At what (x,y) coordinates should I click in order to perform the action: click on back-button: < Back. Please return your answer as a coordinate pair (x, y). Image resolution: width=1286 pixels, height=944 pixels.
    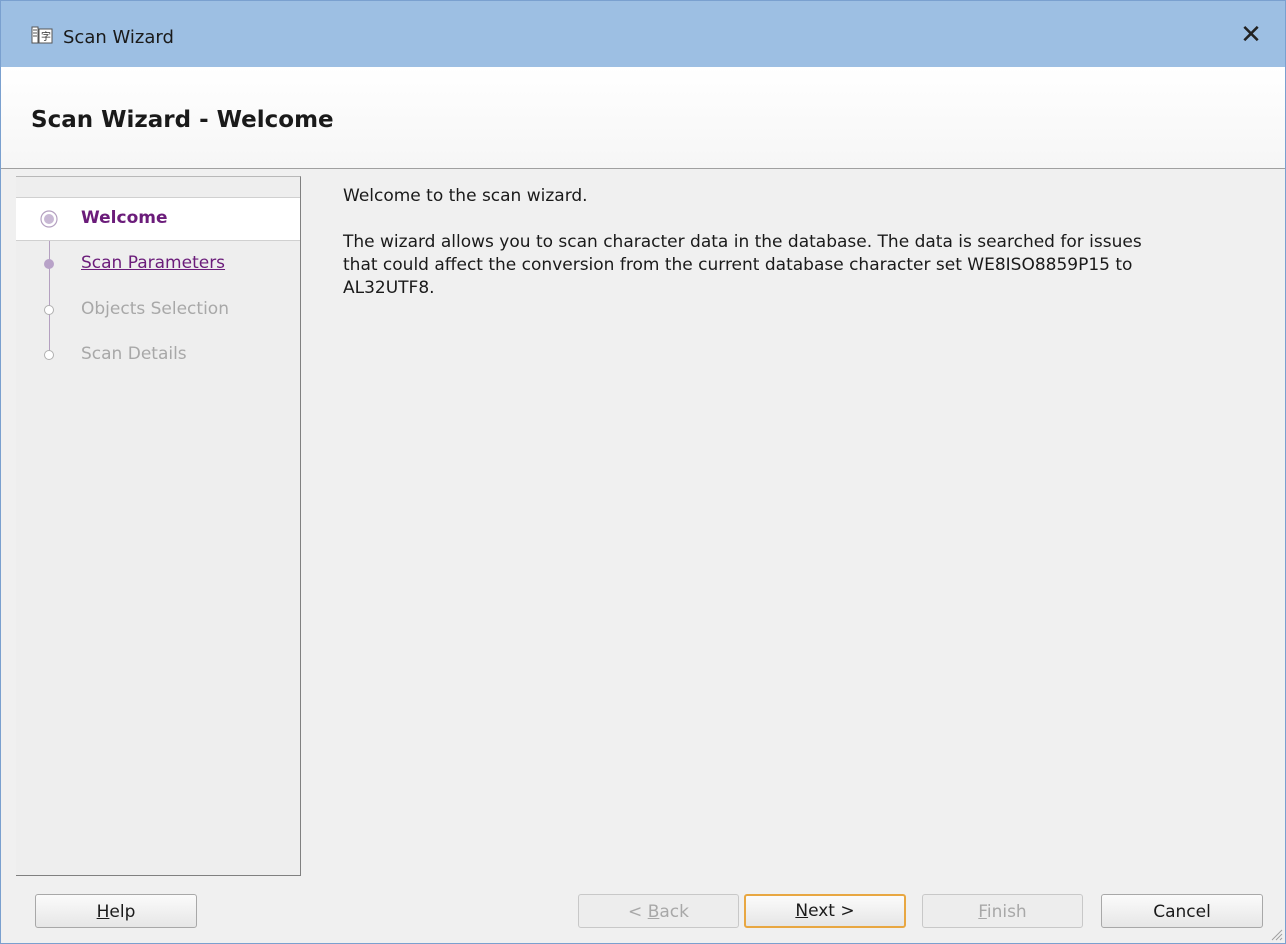
    Looking at the image, I should click on (658, 911).